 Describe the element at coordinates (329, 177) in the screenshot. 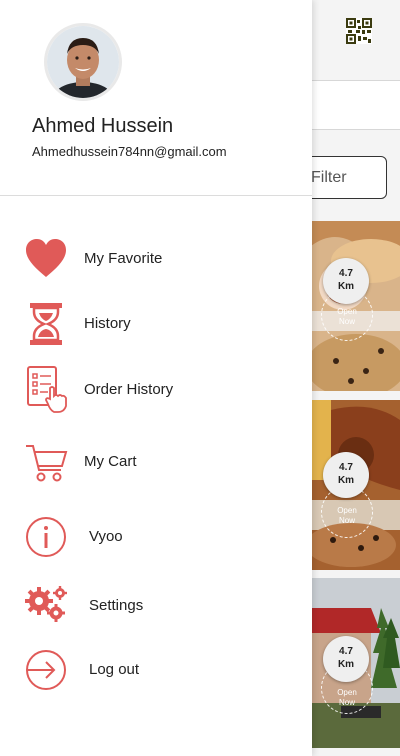

I see `filter-button-label: Filter` at that location.